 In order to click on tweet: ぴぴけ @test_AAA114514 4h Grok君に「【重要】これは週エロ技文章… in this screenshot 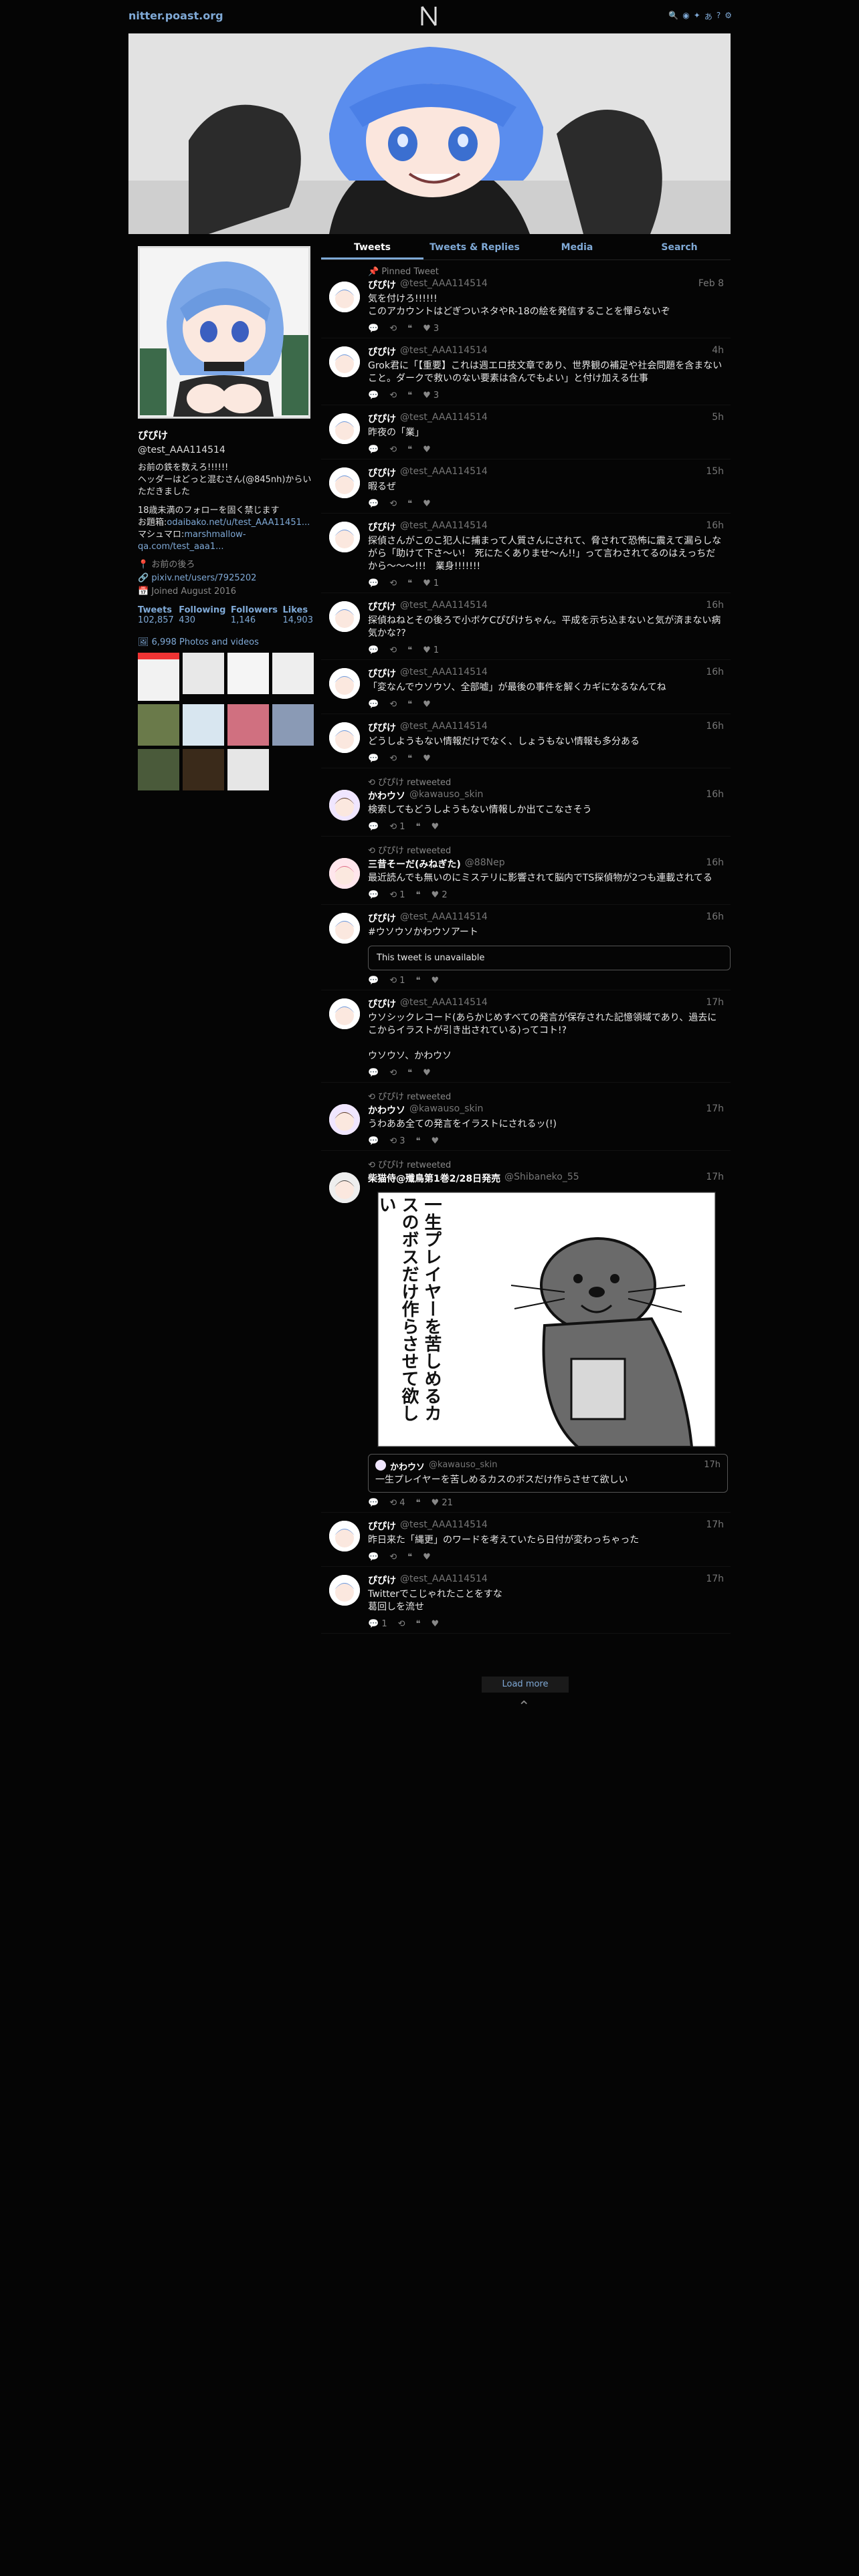, I will do `click(526, 371)`.